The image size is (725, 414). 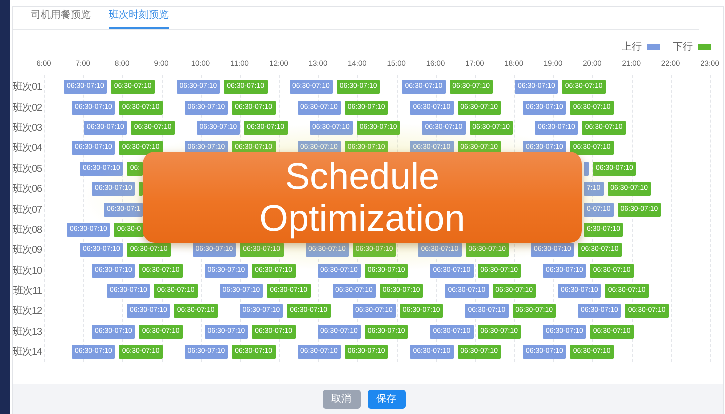 I want to click on tab: 班次时刻预览, so click(x=139, y=18).